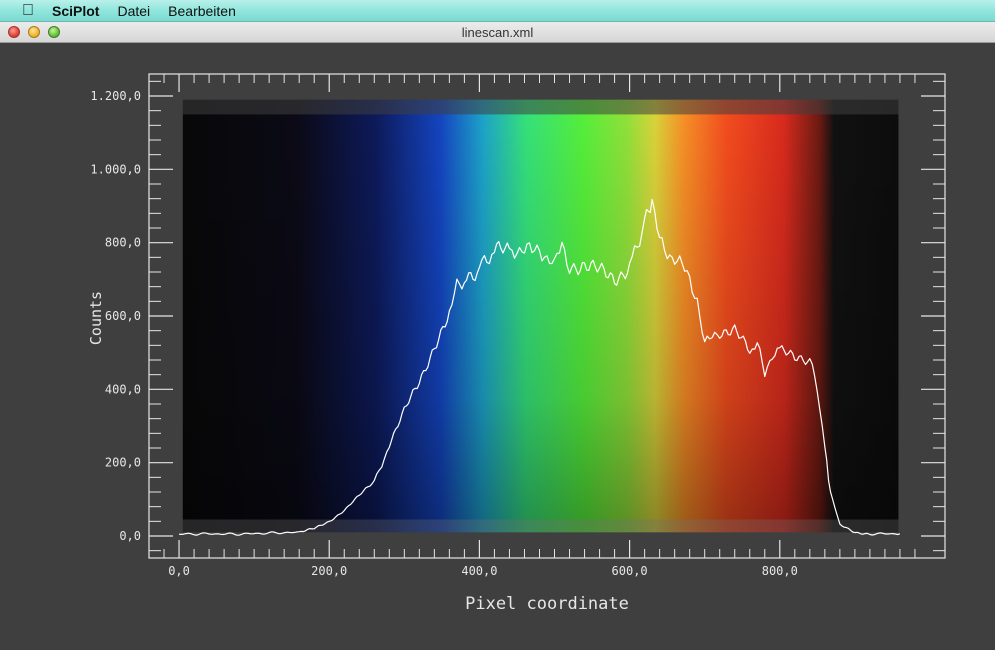  What do you see at coordinates (630, 571) in the screenshot?
I see `x-tick-label: 600,0` at bounding box center [630, 571].